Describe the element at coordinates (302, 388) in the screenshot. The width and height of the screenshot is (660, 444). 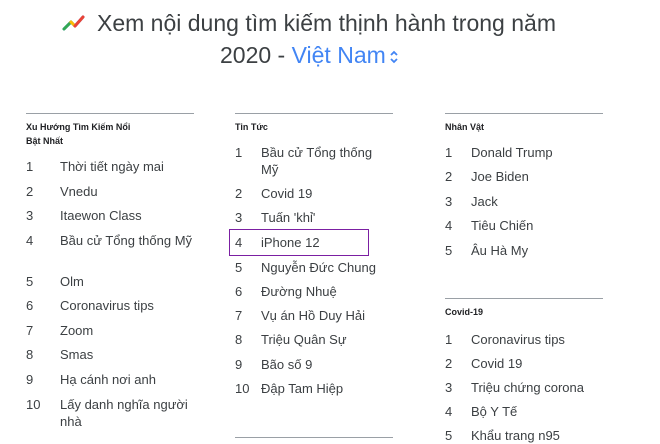
I see `item-label: Đập Tam Hiệp` at that location.